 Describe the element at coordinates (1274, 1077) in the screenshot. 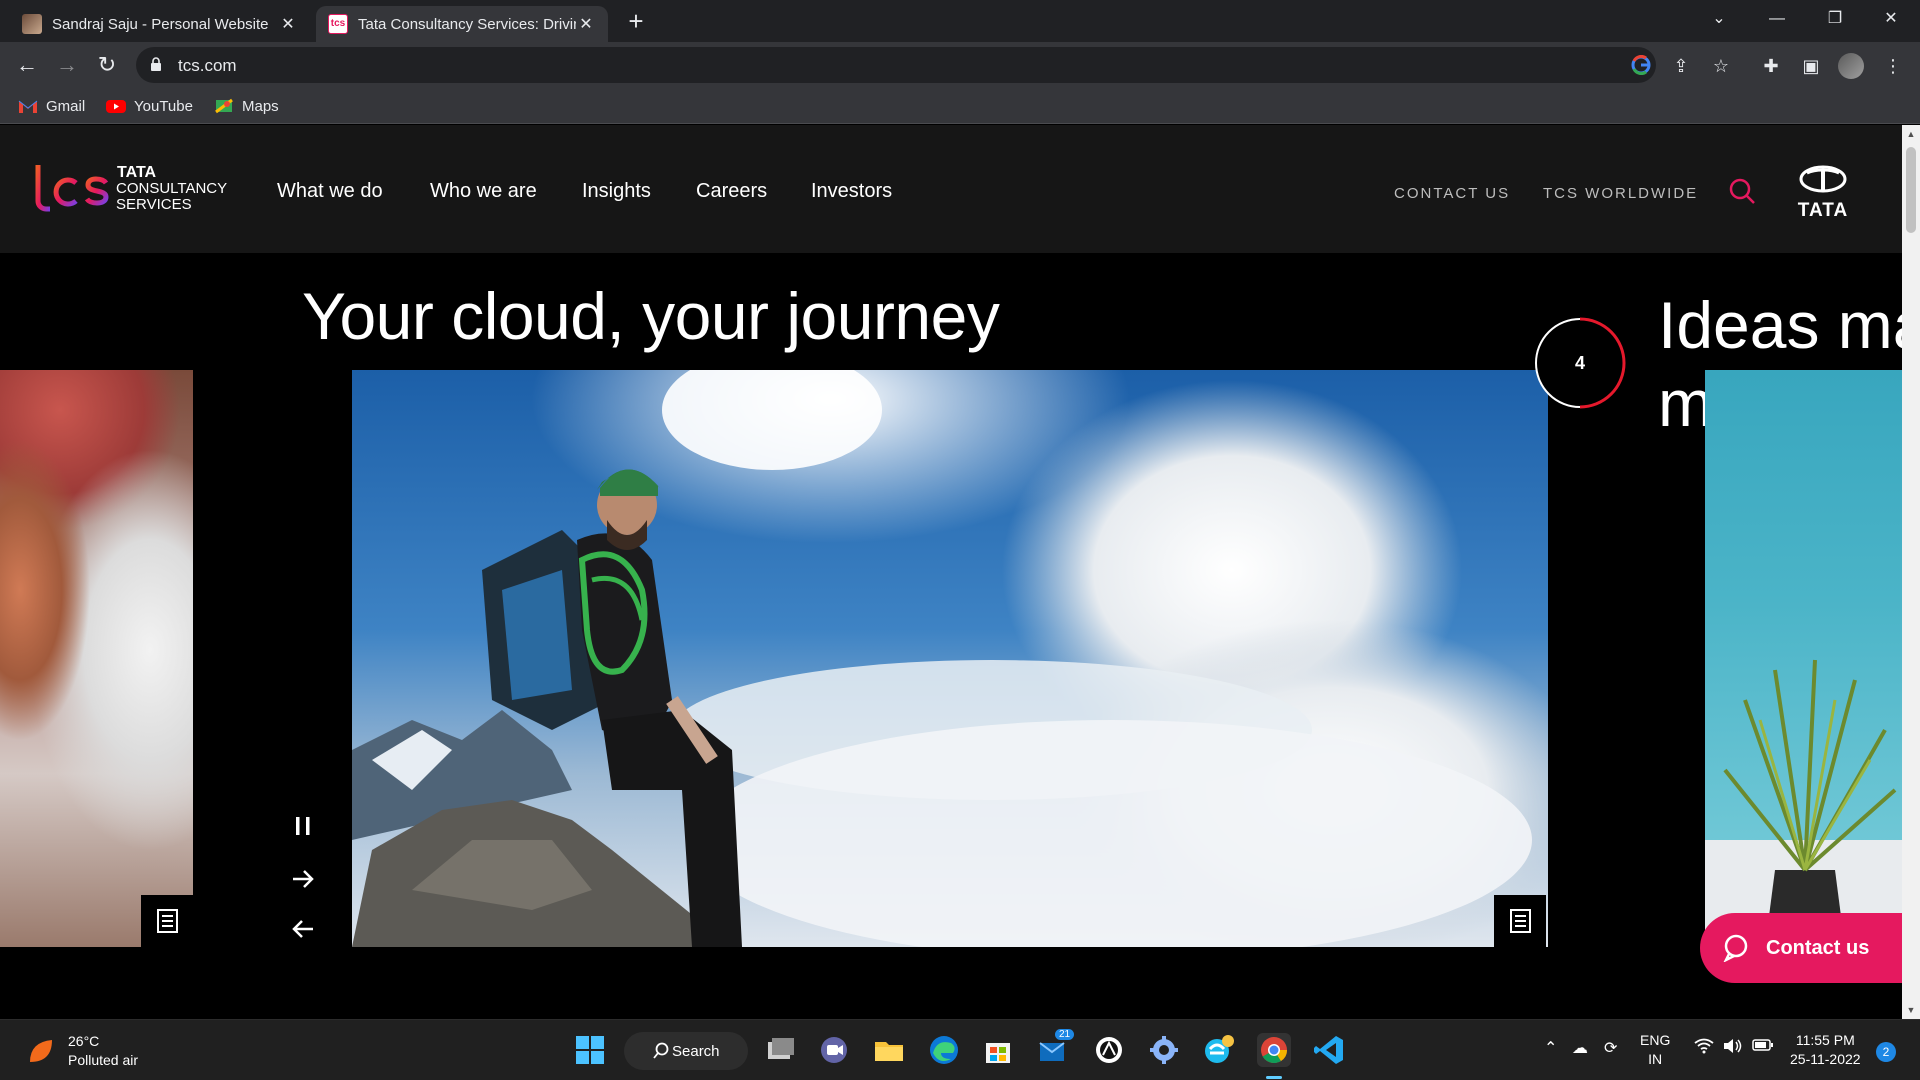

I see `chrome-running-indicator` at that location.